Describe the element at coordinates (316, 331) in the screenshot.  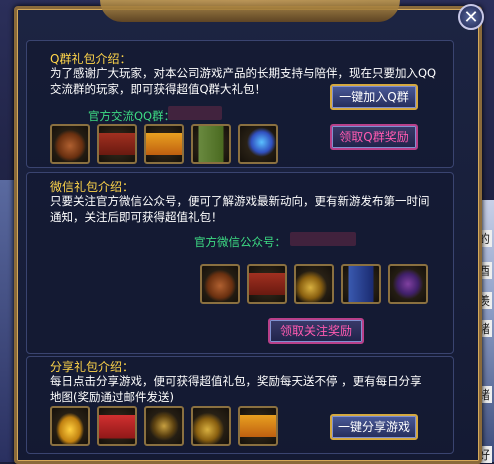
I see `claim-follow-reward-button: 领取关注奖励` at that location.